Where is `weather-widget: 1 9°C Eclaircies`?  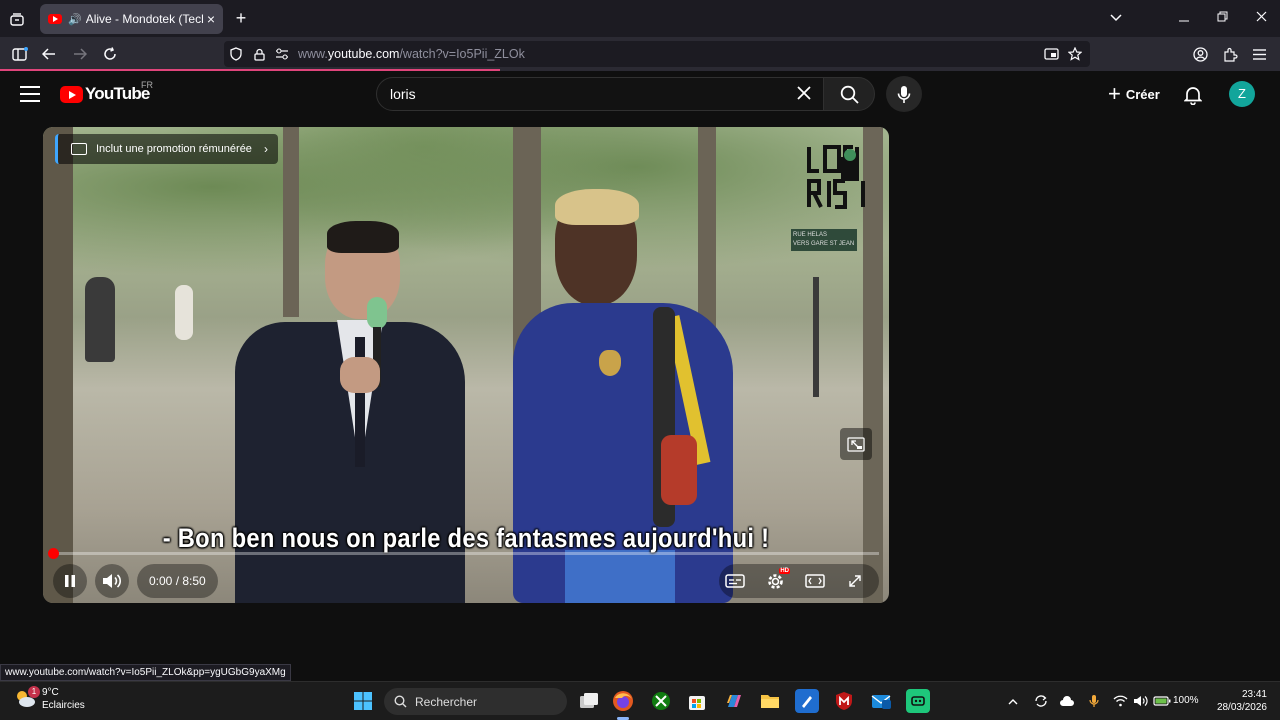
weather-widget: 1 9°C Eclaircies is located at coordinates (49, 699).